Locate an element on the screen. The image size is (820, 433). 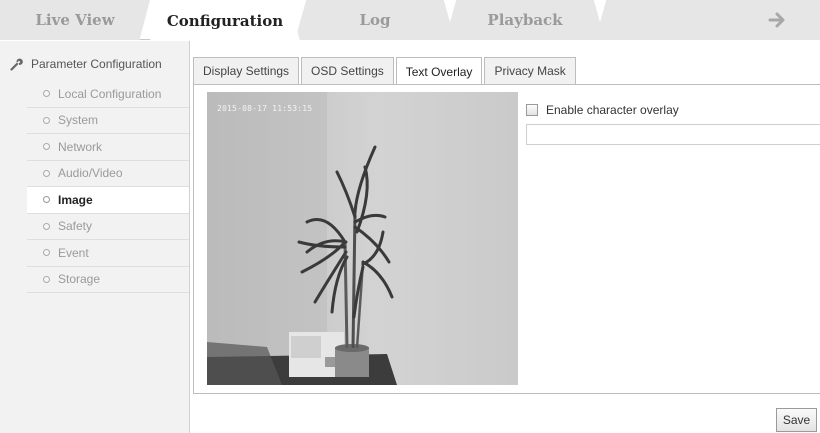
sidebar-item-label: Storage is located at coordinates (79, 279).